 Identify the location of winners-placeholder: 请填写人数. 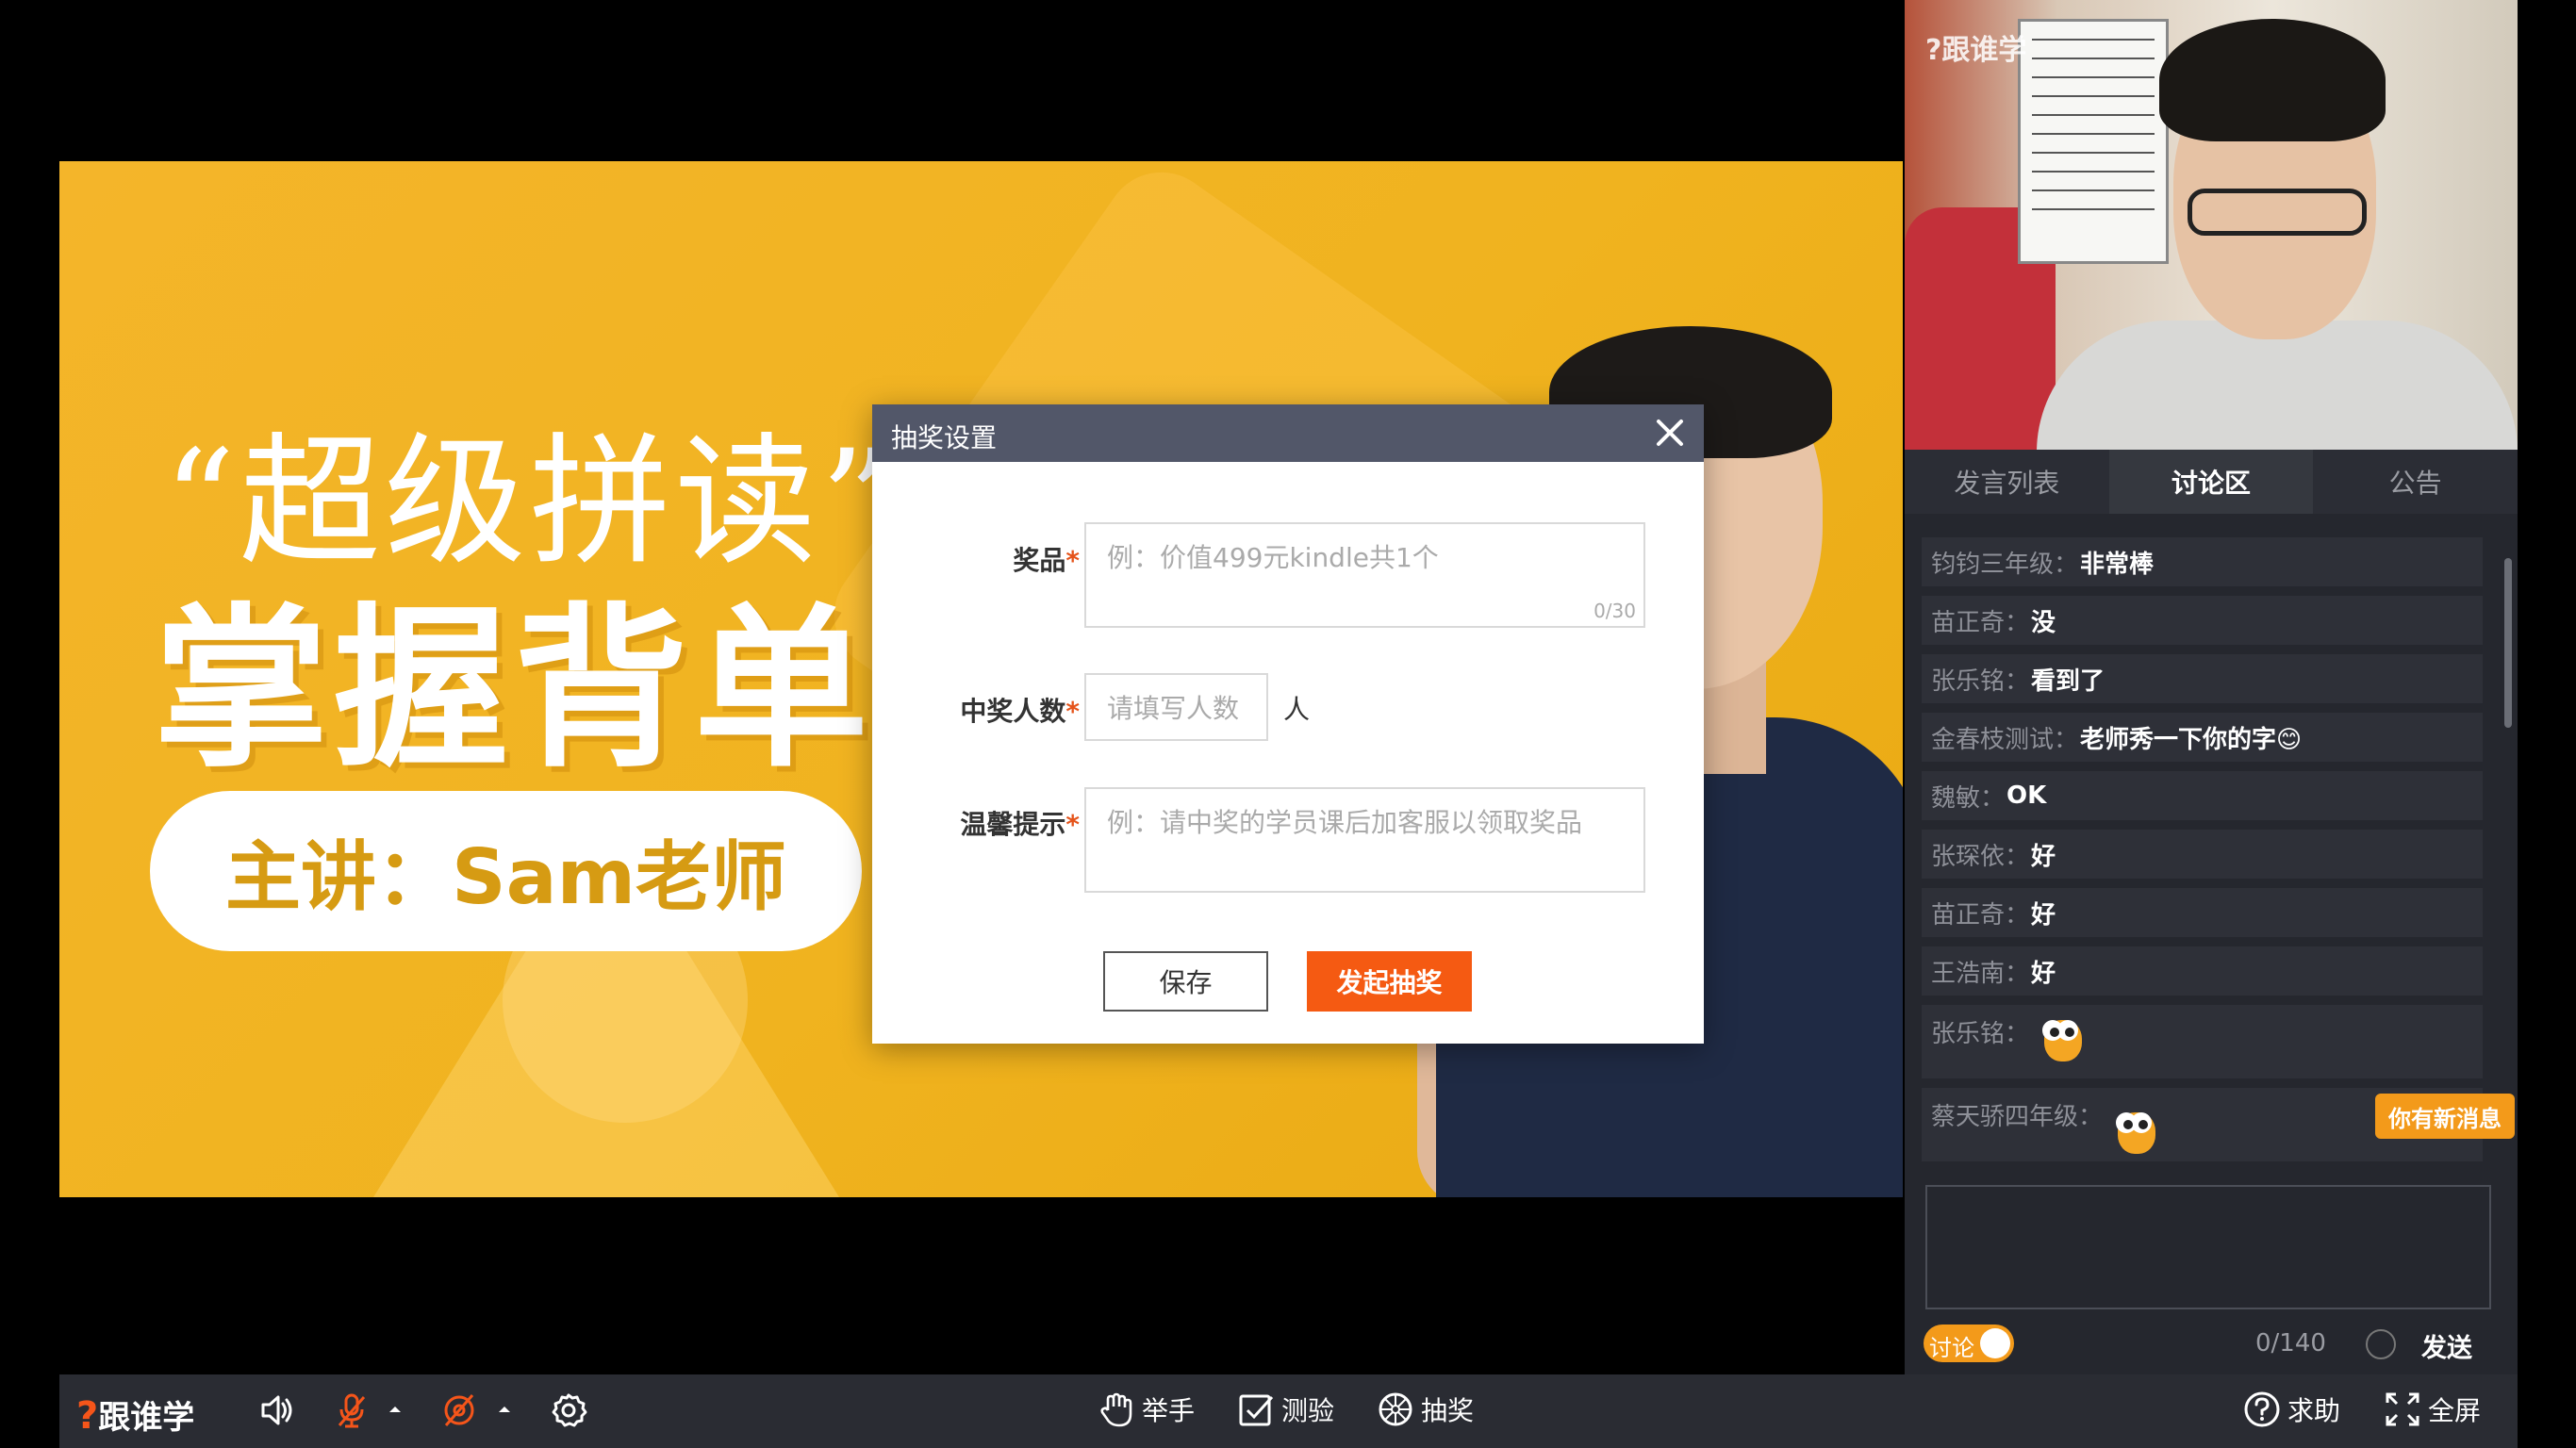
(1173, 708).